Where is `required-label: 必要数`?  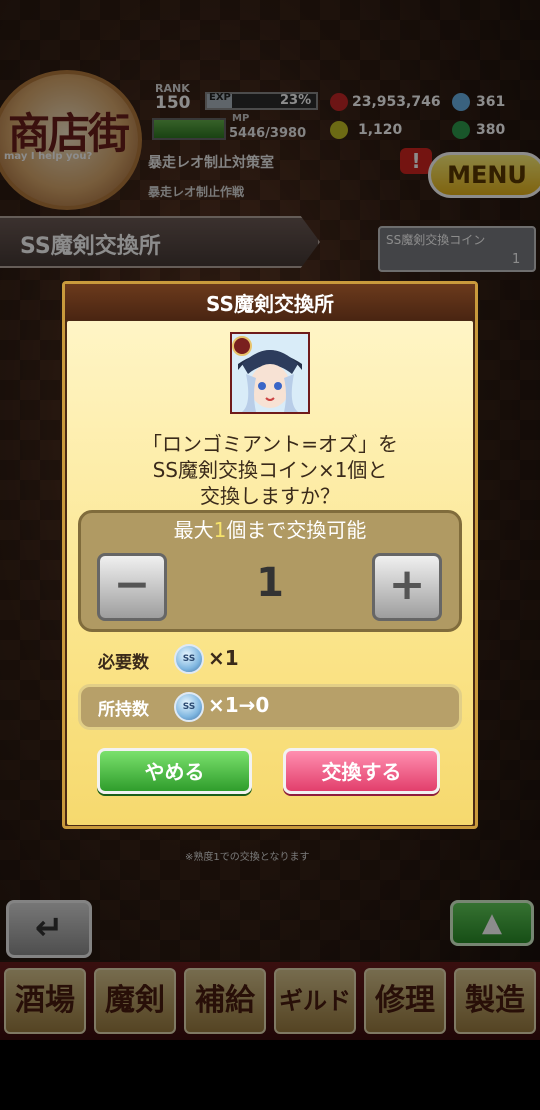 required-label: 必要数 is located at coordinates (123, 663).